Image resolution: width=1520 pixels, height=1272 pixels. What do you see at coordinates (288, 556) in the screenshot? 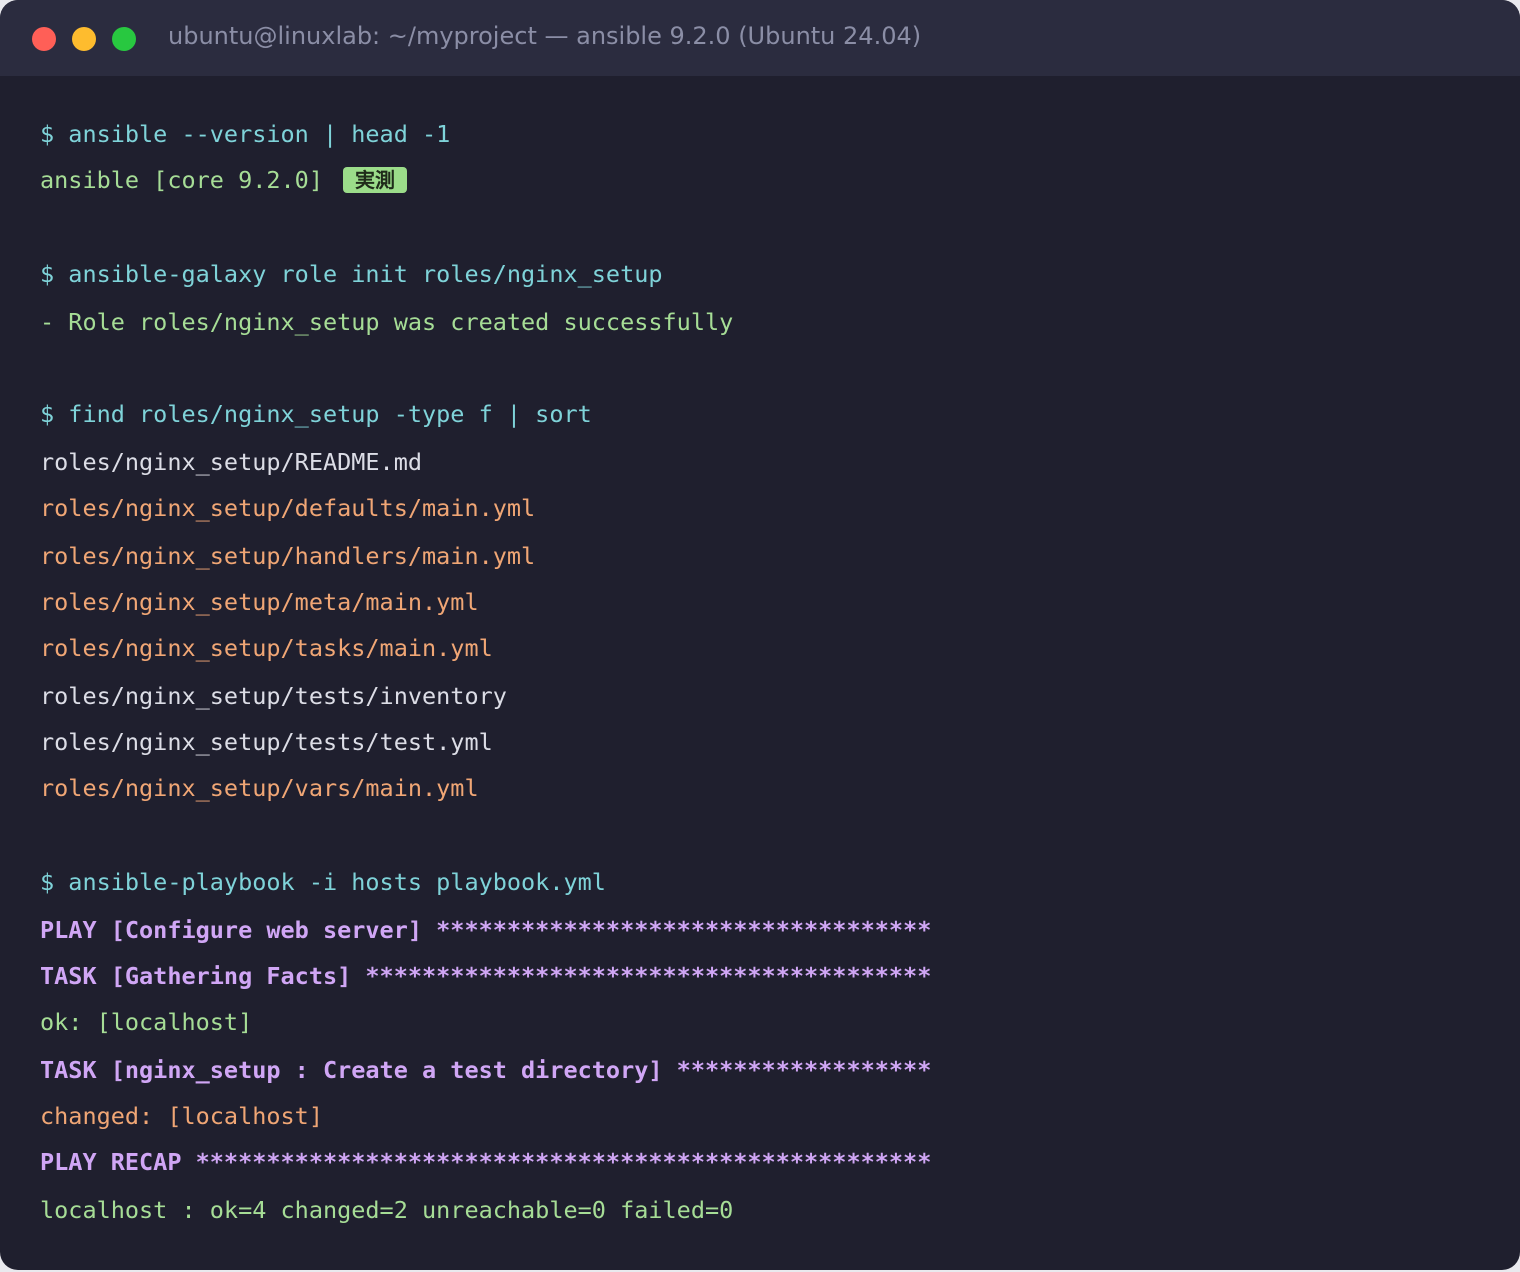
I see `file-path-line: roles/nginx_setup/handlers/main.yml` at bounding box center [288, 556].